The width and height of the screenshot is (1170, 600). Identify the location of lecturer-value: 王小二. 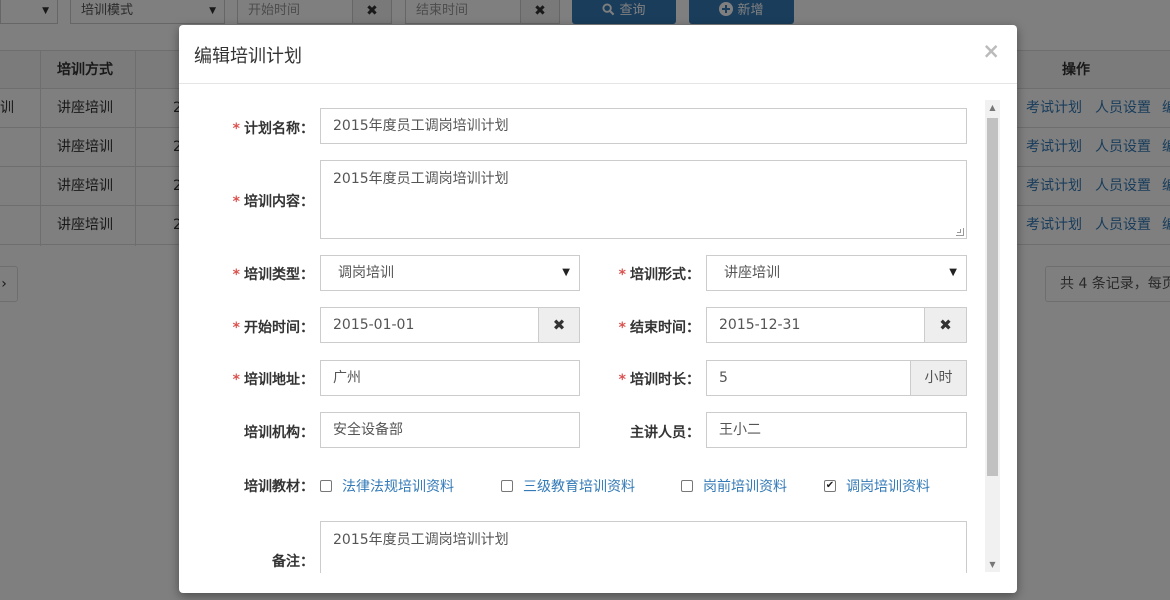
(740, 430).